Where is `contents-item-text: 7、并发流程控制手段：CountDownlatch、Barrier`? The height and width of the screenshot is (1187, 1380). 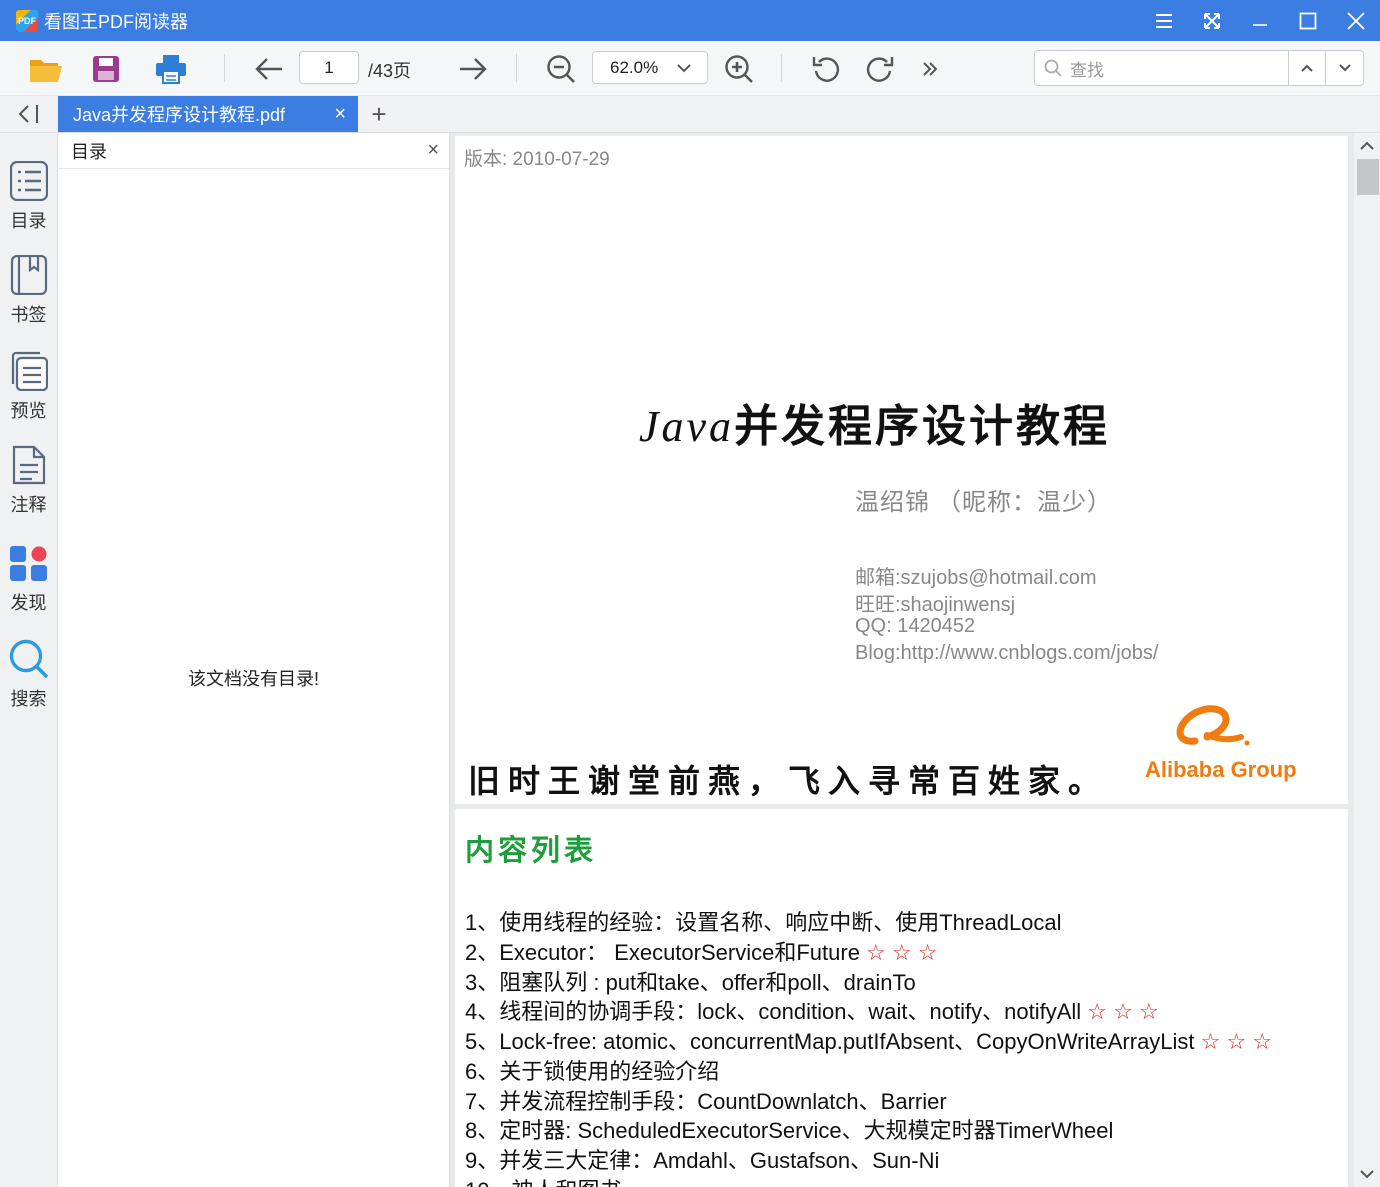
contents-item-text: 7、并发流程控制手段：CountDownlatch、Barrier is located at coordinates (706, 1101).